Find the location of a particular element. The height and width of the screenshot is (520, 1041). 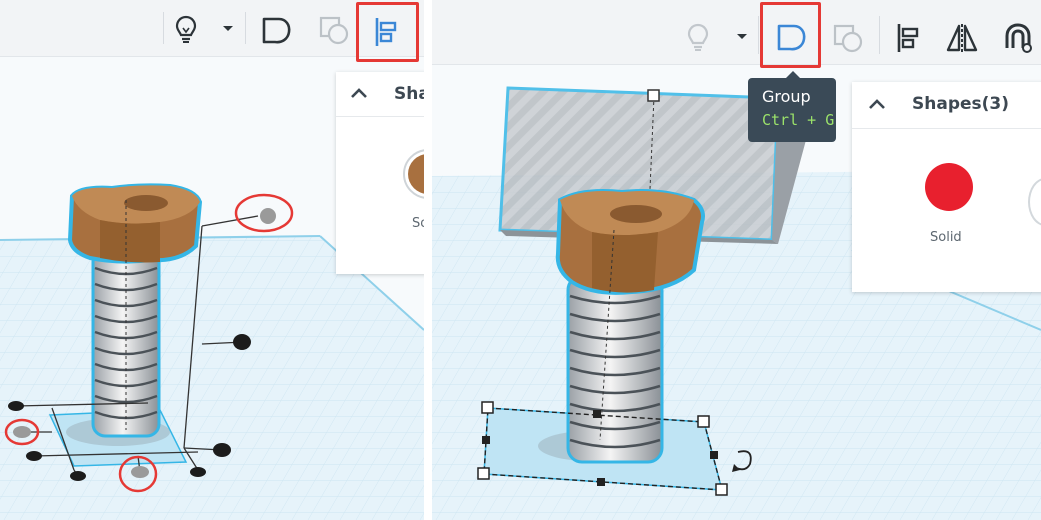

mirror-icon is located at coordinates (962, 38).